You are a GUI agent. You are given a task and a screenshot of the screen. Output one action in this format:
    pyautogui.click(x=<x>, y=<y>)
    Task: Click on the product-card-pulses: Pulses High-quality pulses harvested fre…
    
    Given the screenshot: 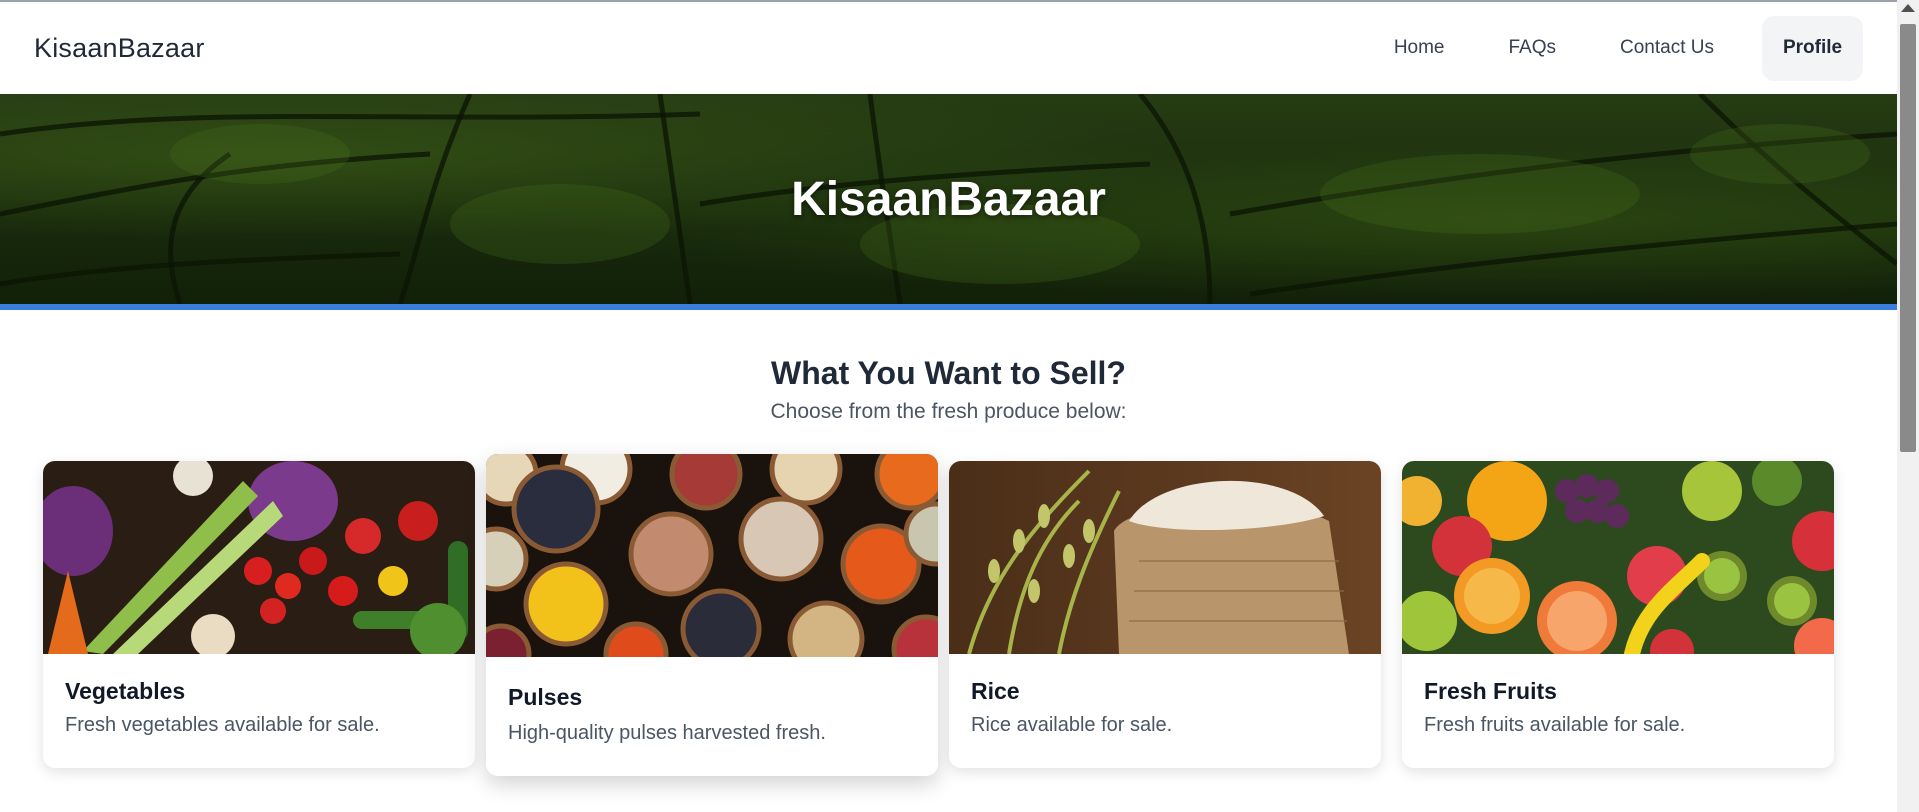 What is the action you would take?
    pyautogui.click(x=712, y=615)
    